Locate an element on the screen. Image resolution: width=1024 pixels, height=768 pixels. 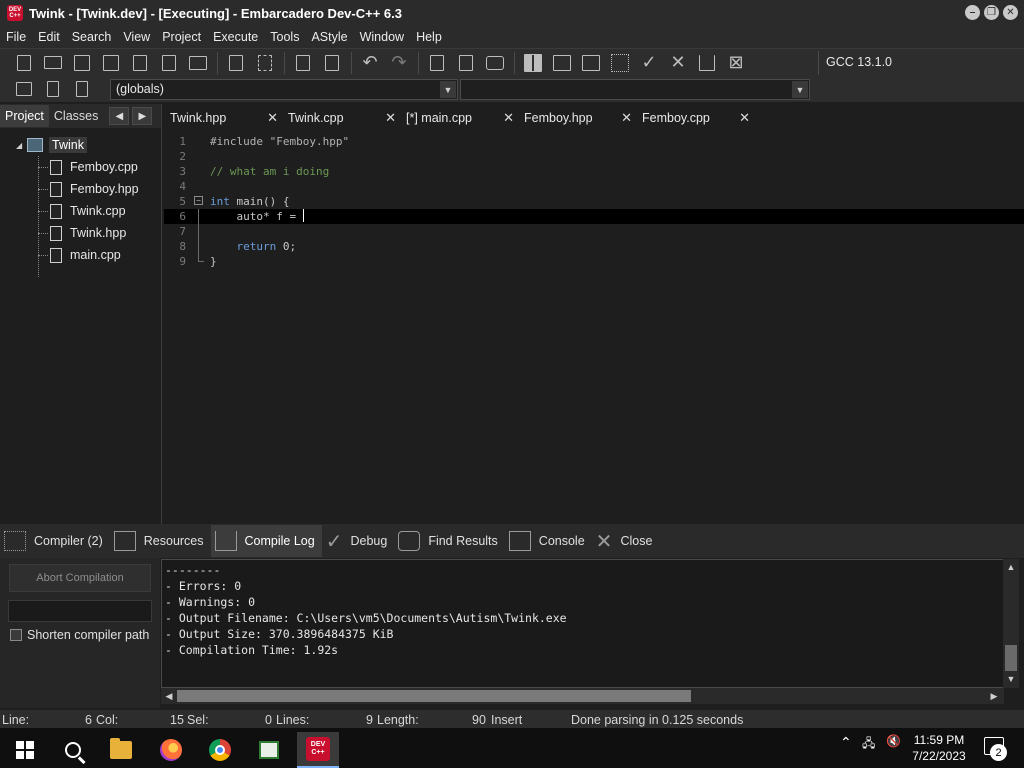
code-line: 3 // what am i doing is located at coordinates (594, 171).